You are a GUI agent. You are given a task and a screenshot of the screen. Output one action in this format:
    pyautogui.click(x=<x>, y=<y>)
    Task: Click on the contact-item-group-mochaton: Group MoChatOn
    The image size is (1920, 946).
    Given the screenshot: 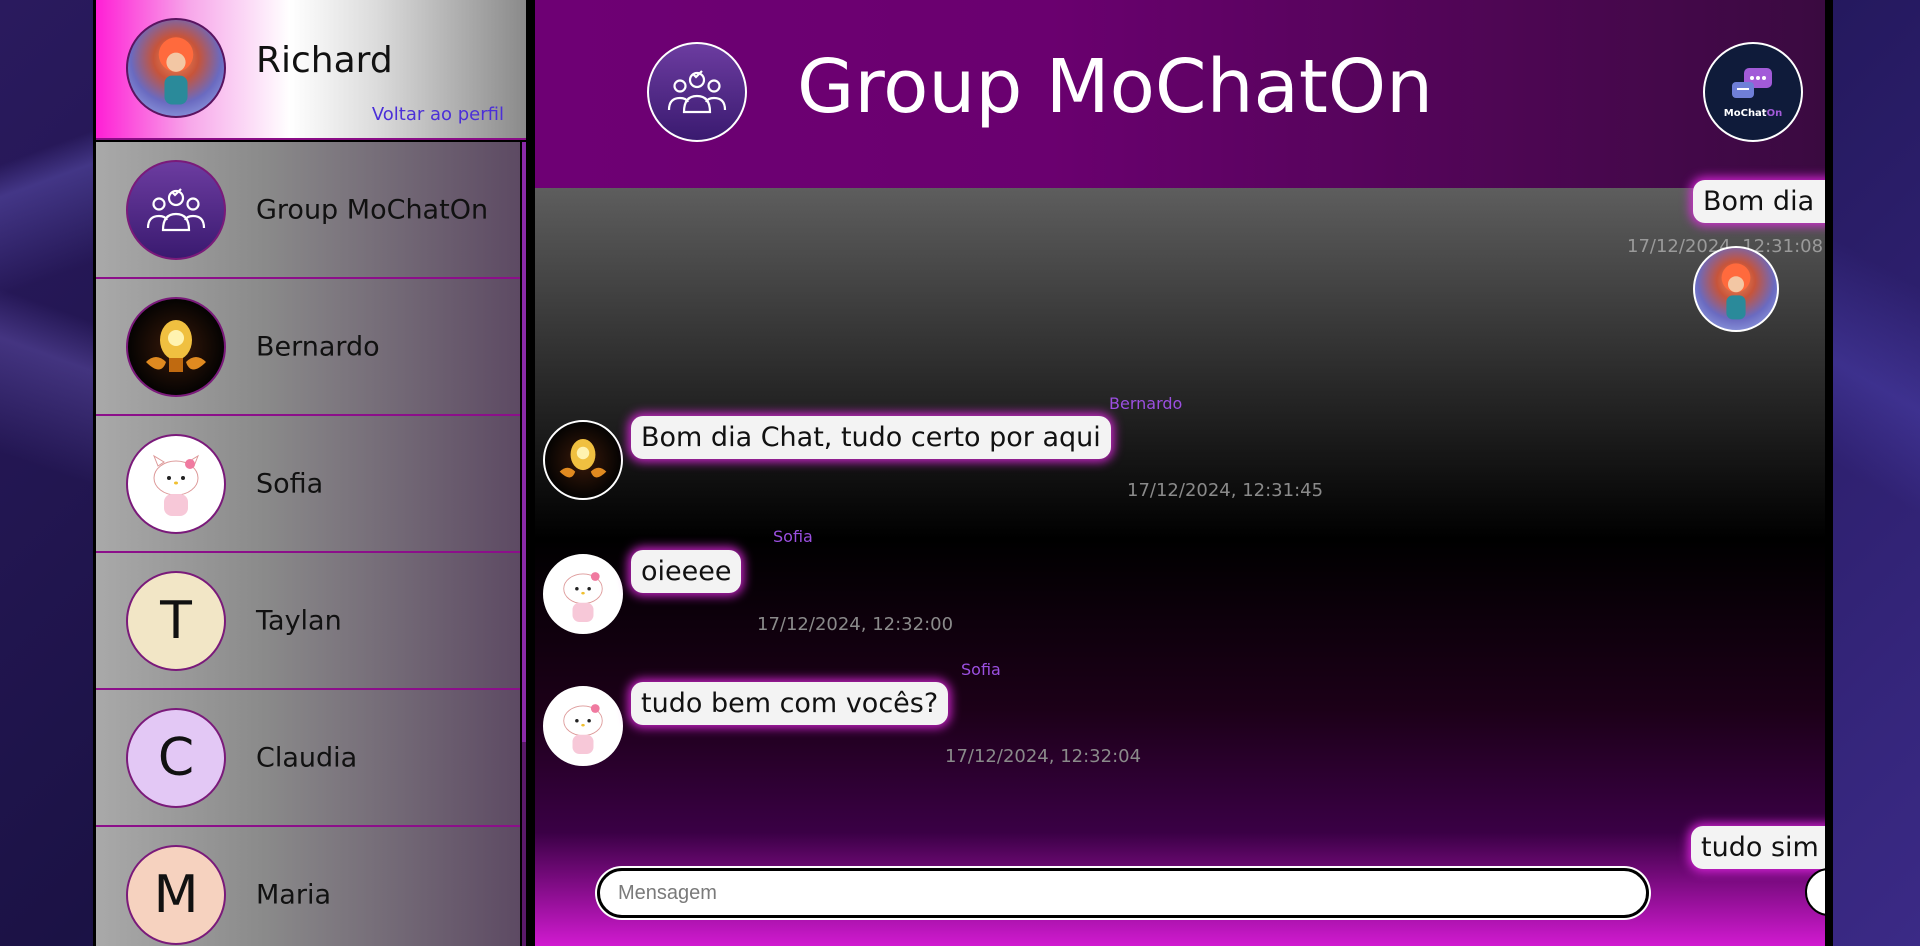 What is the action you would take?
    pyautogui.click(x=308, y=210)
    